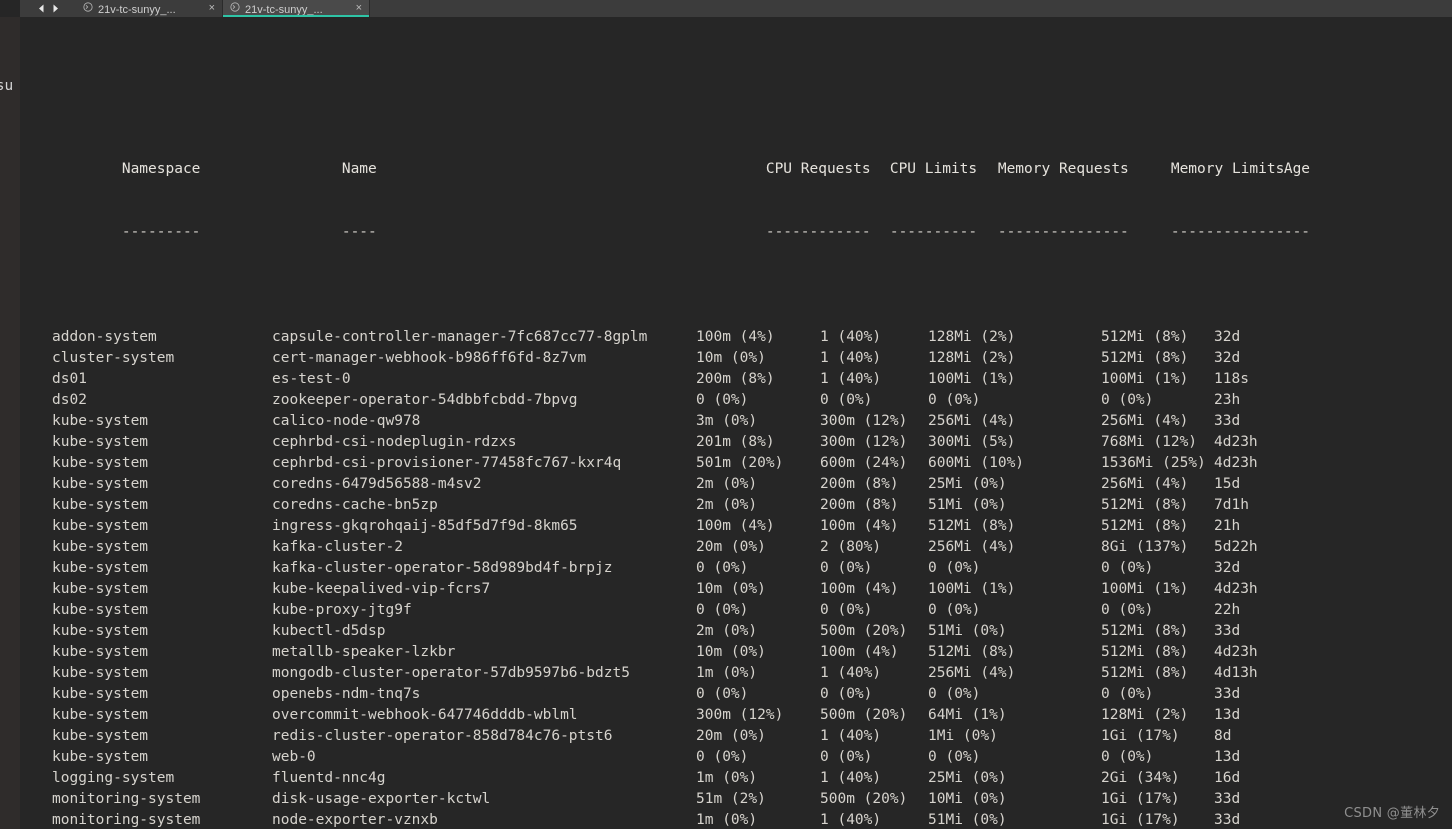 The width and height of the screenshot is (1452, 829). What do you see at coordinates (113, 778) in the screenshot?
I see `cell-namespace: logging-system` at bounding box center [113, 778].